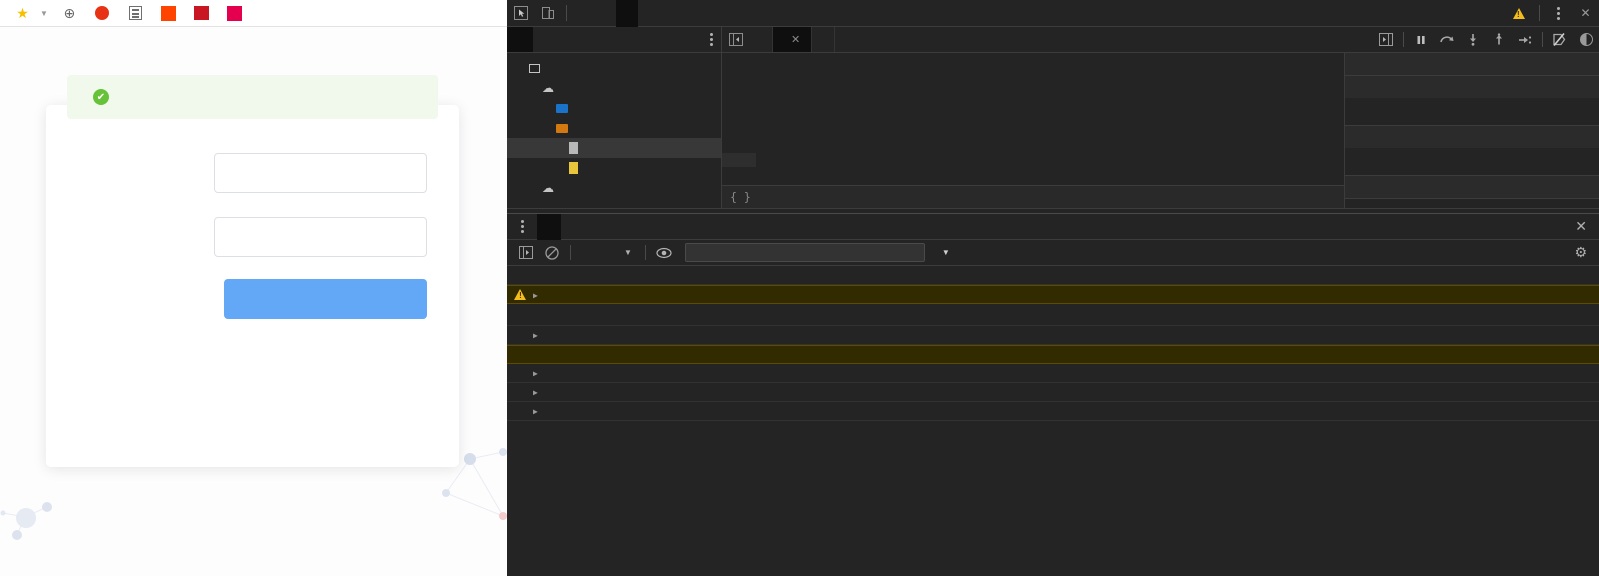 The height and width of the screenshot is (576, 1599). What do you see at coordinates (1586, 40) in the screenshot?
I see `console-drawer-toggle-icon` at bounding box center [1586, 40].